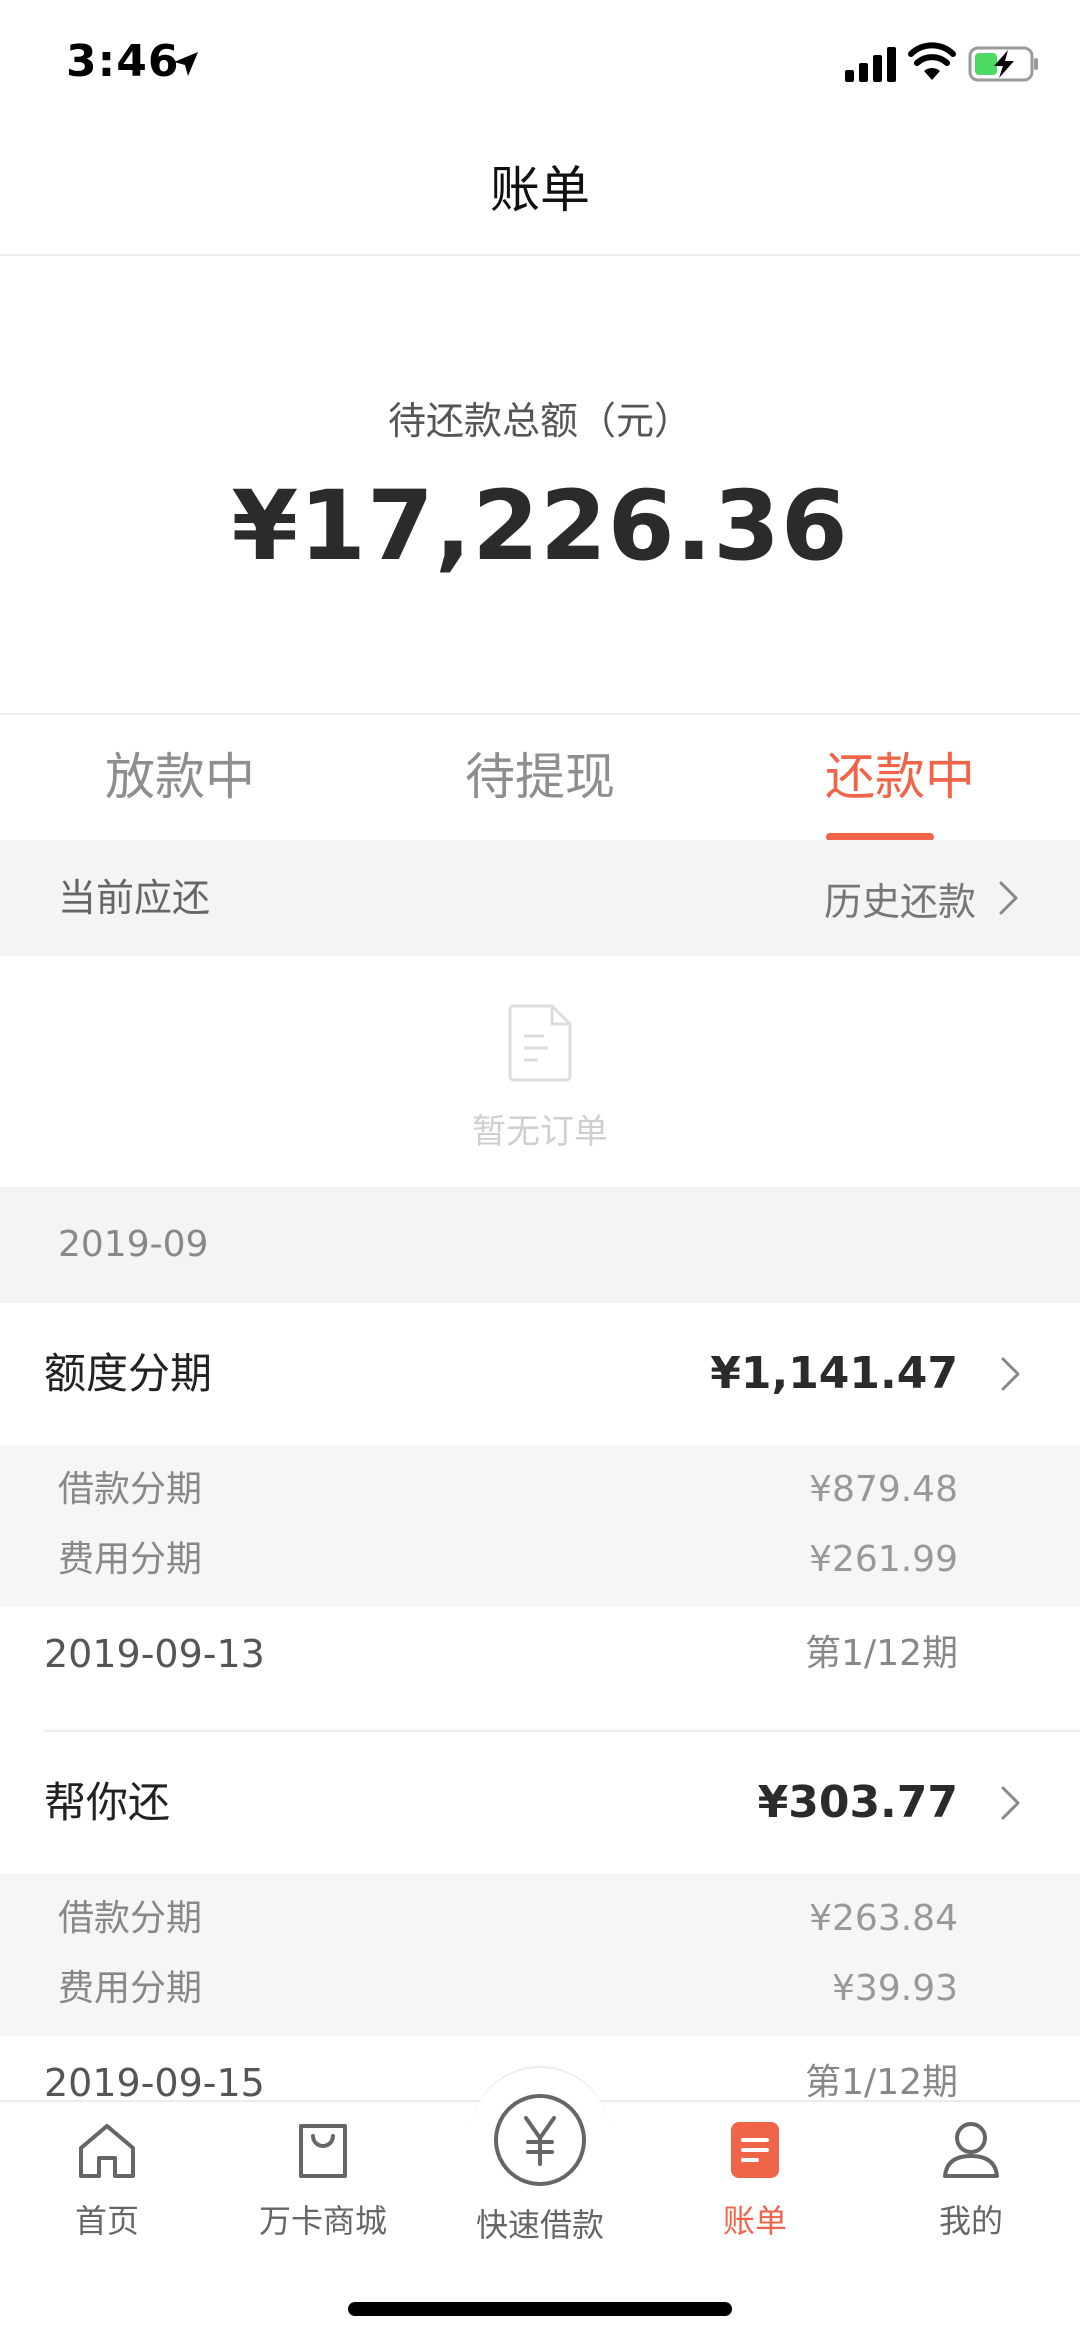 This screenshot has height=2339, width=1080. I want to click on page-title: 账单, so click(540, 190).